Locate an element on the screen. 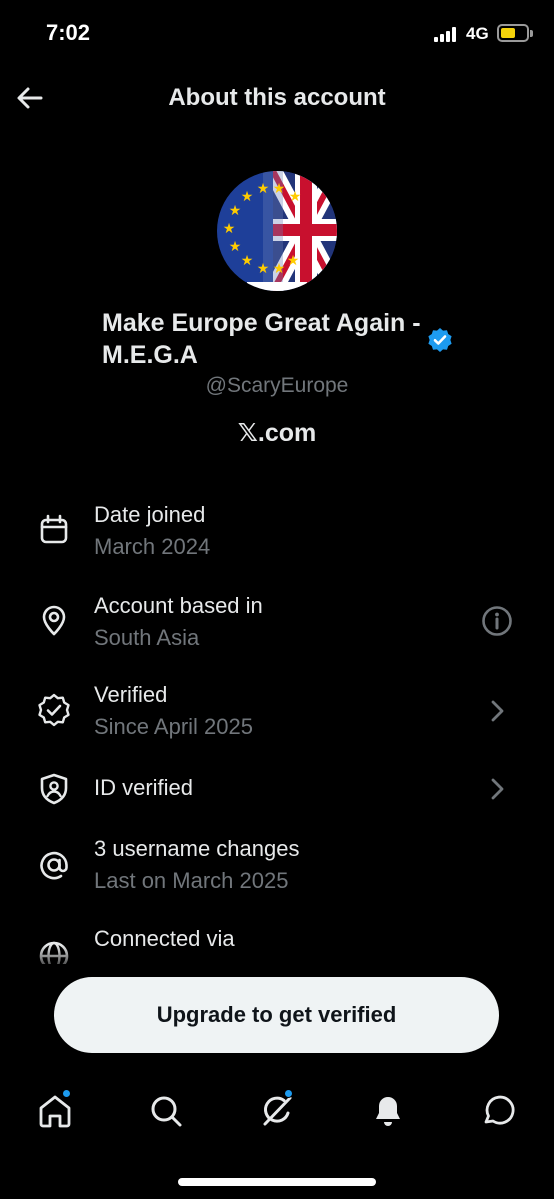 Image resolution: width=554 pixels, height=1199 pixels. info-row-verified: Verified Since April 2025 is located at coordinates (277, 715).